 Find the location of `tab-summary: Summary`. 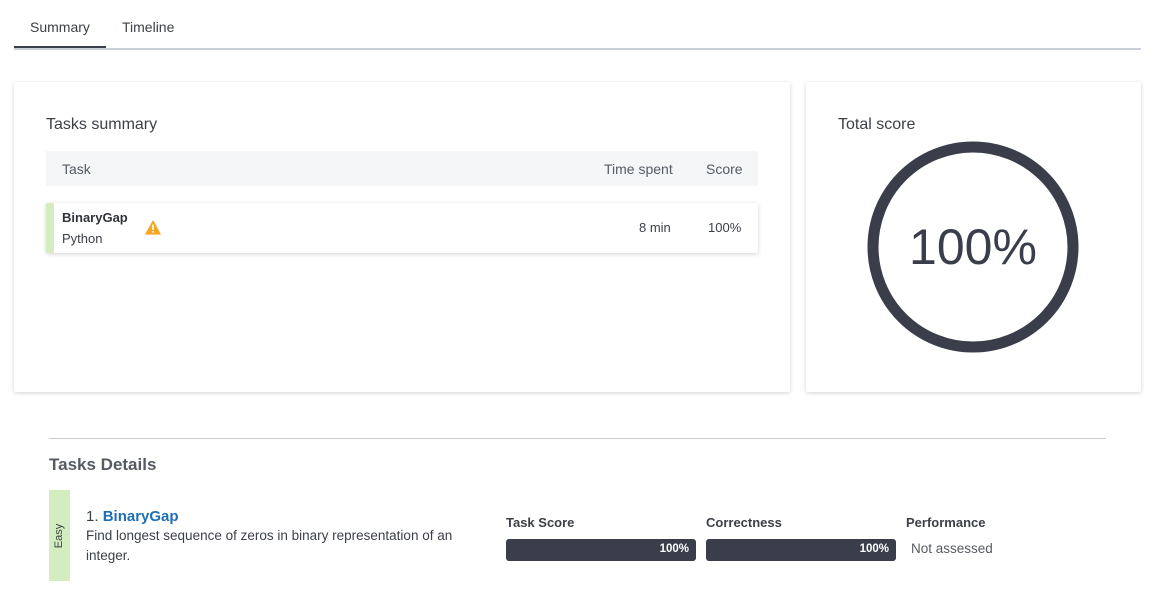

tab-summary: Summary is located at coordinates (60, 27).